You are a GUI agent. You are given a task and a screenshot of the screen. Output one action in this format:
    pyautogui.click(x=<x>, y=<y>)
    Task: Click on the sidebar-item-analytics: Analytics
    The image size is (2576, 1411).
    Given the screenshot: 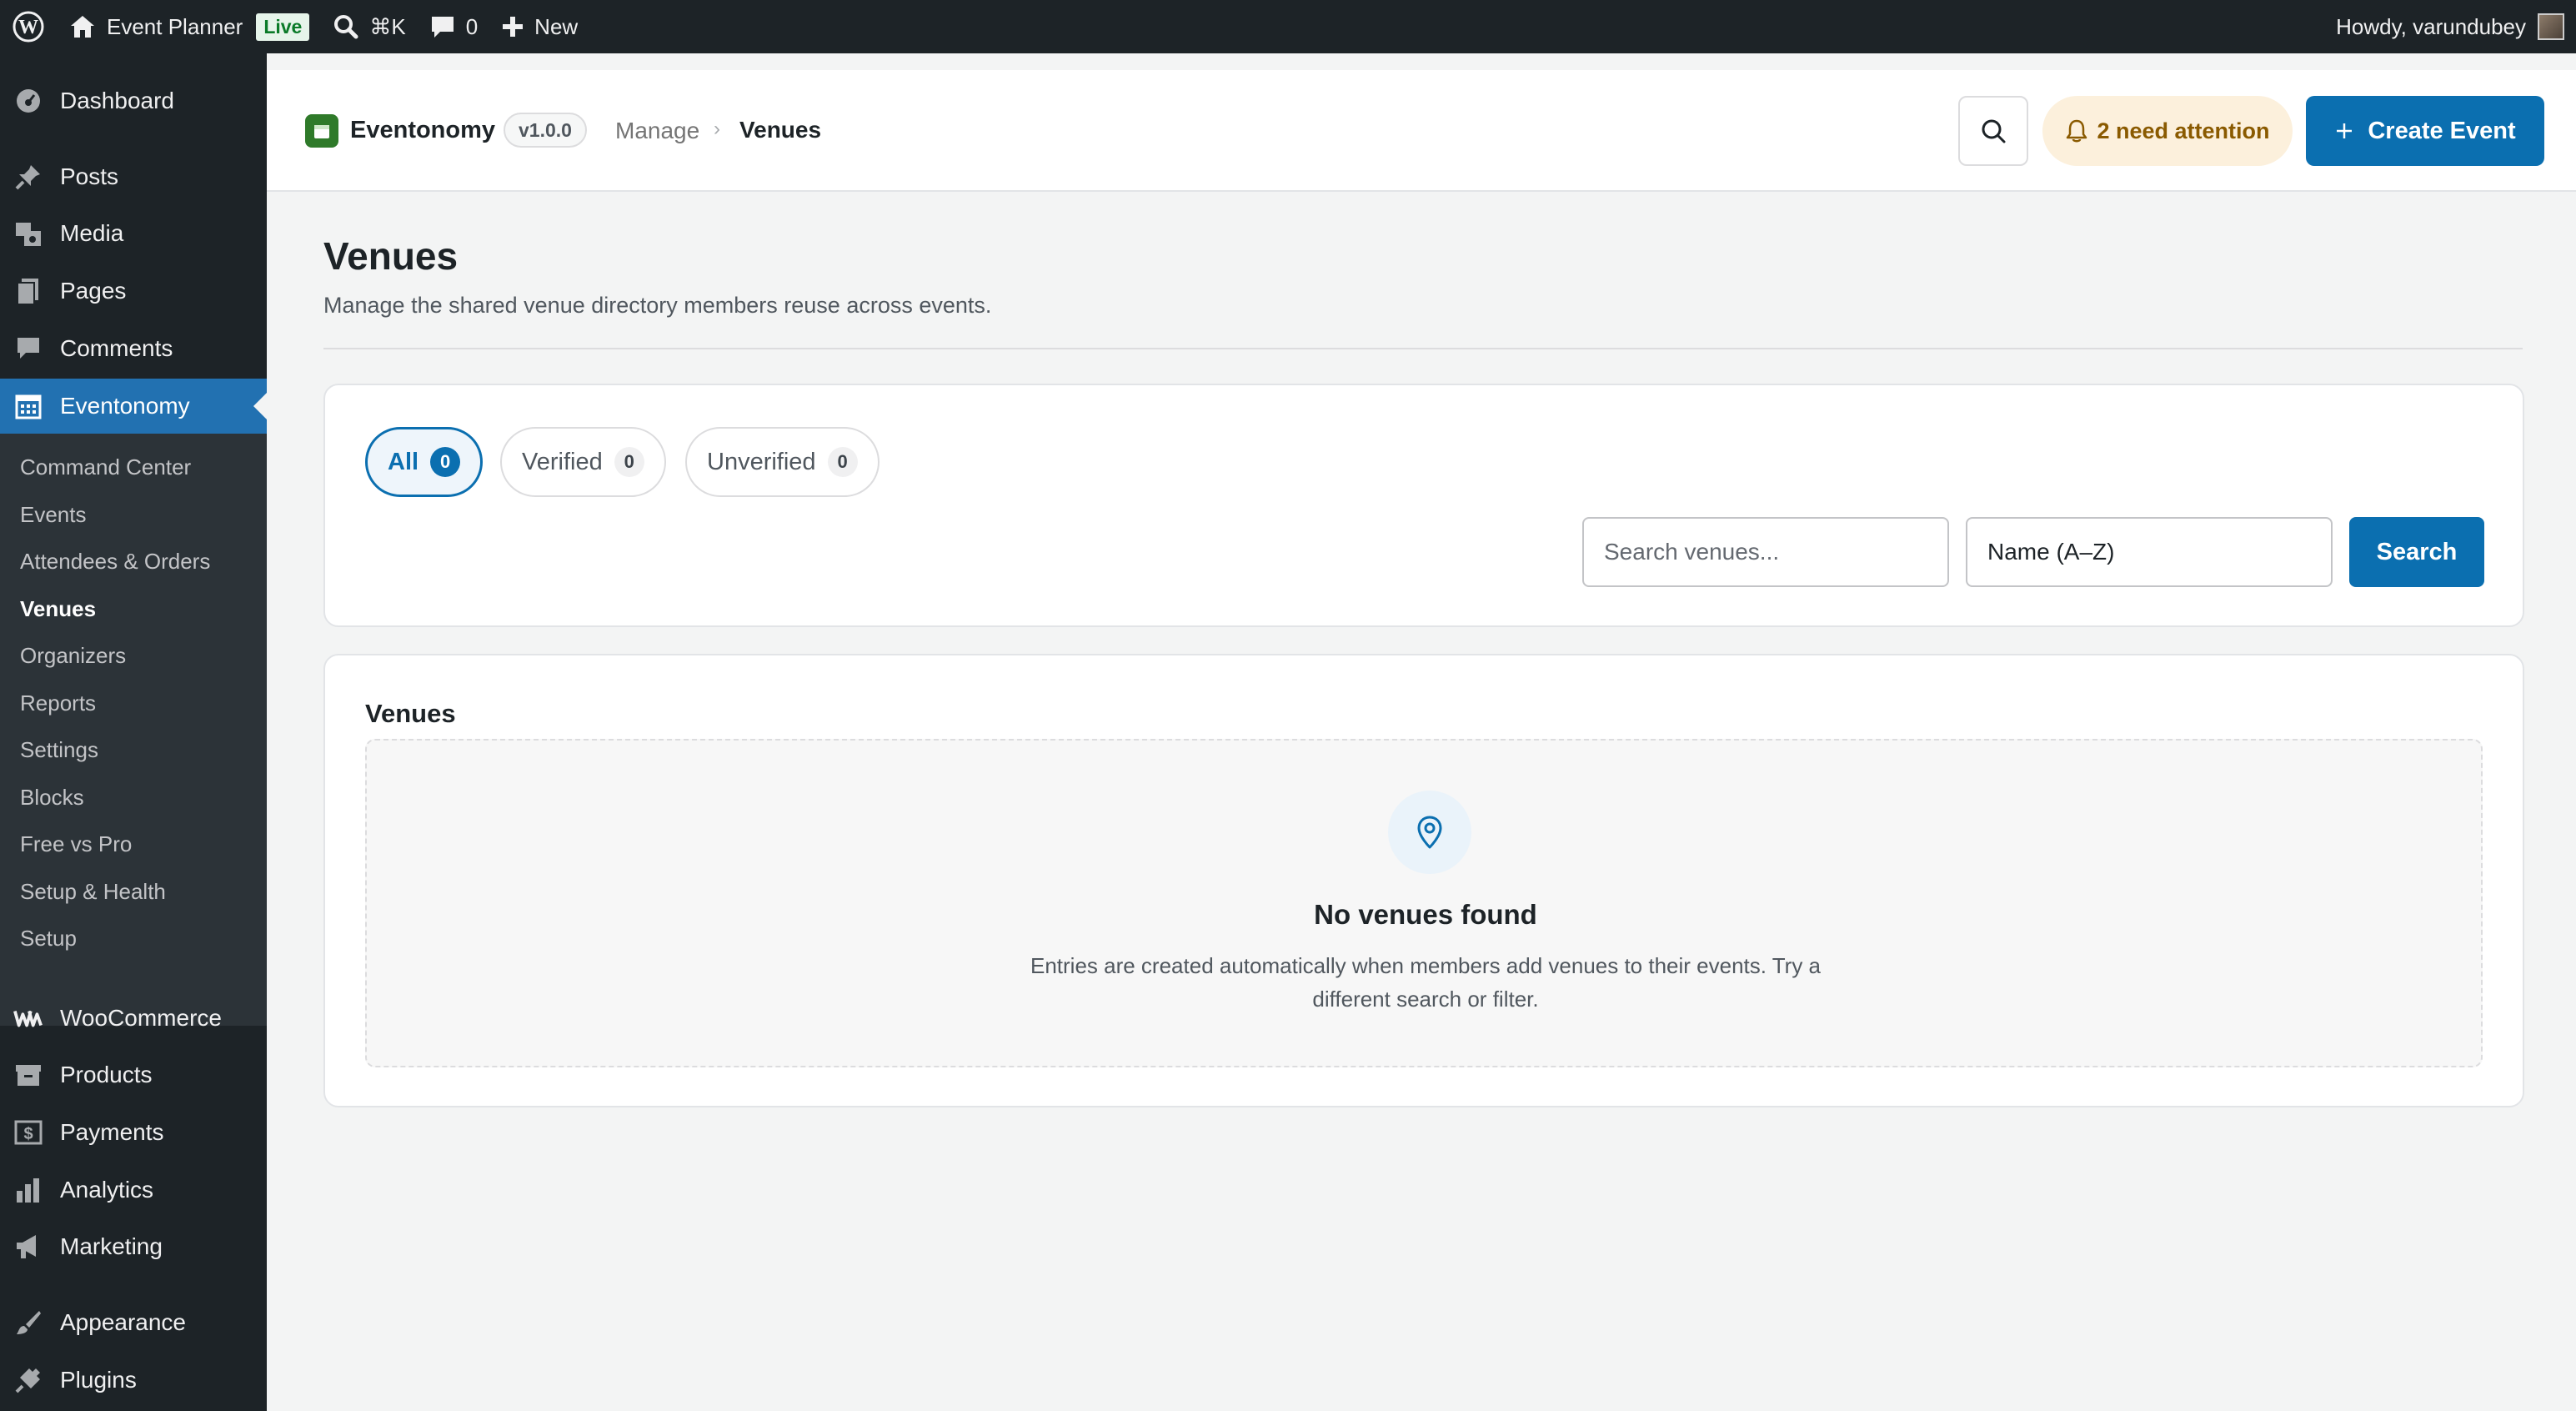 What is the action you would take?
    pyautogui.click(x=133, y=1190)
    